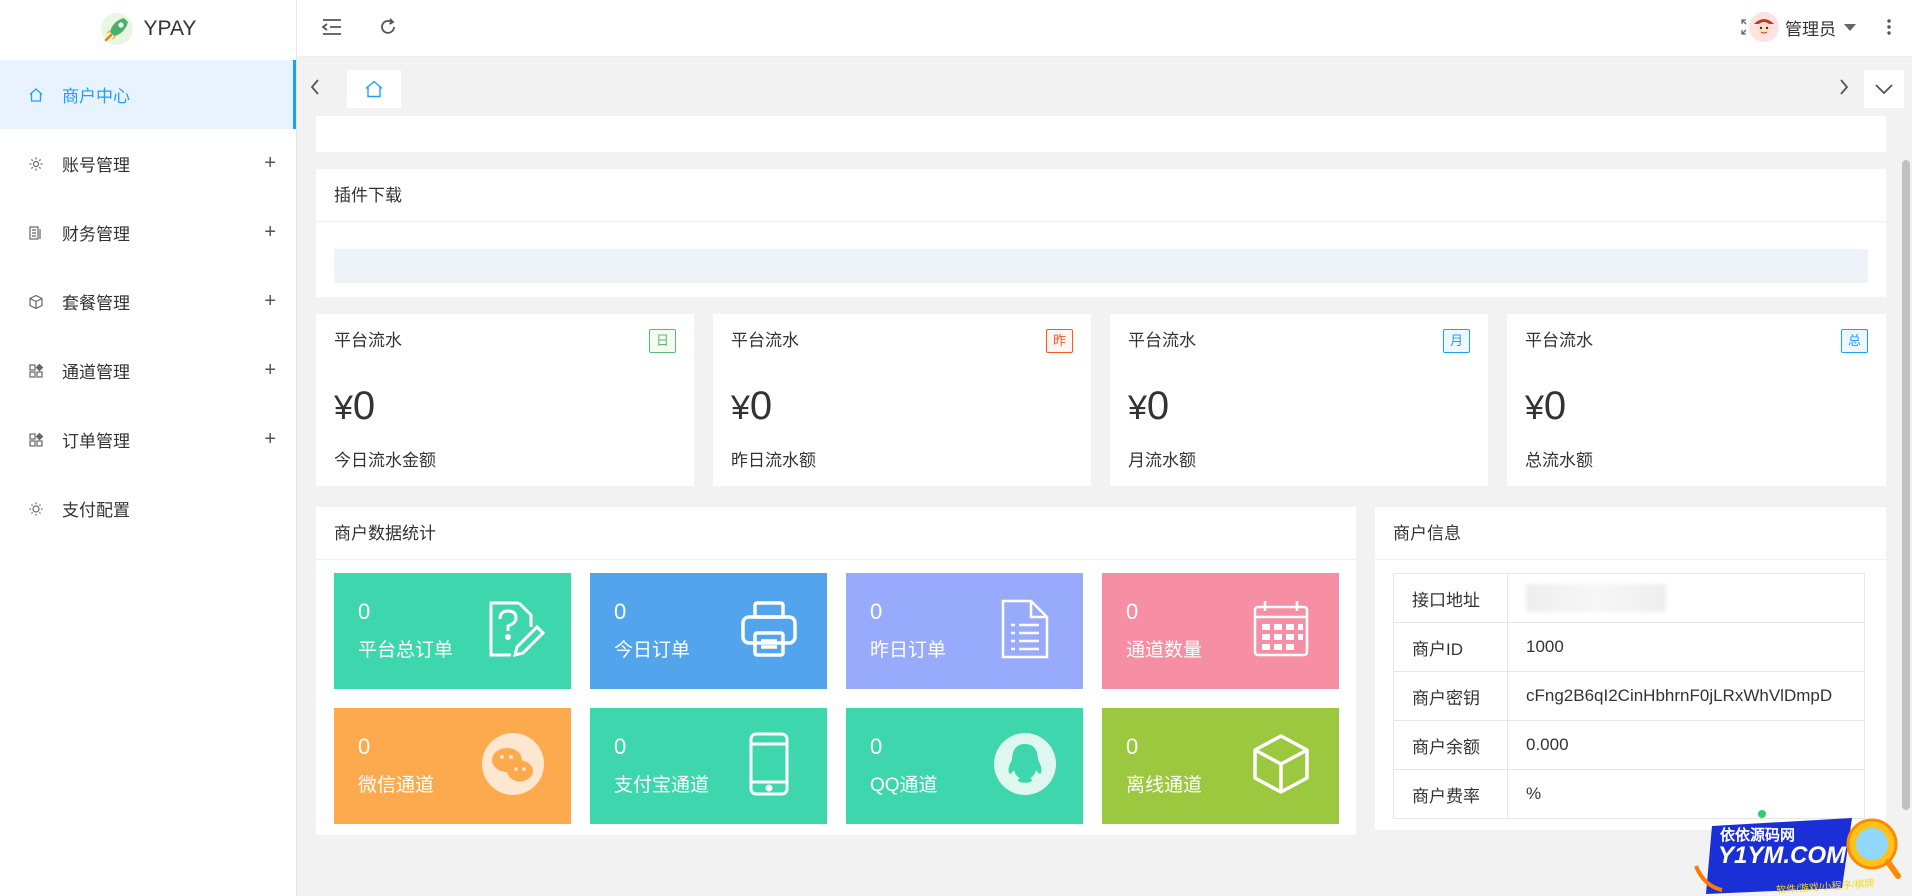 This screenshot has height=896, width=1912. What do you see at coordinates (332, 27) in the screenshot?
I see `menu-collapse-icon` at bounding box center [332, 27].